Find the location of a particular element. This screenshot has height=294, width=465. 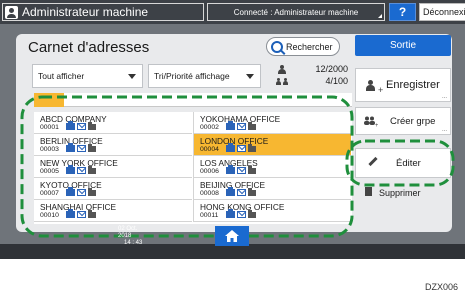

time-text: 14 : 43 is located at coordinates (133, 243).